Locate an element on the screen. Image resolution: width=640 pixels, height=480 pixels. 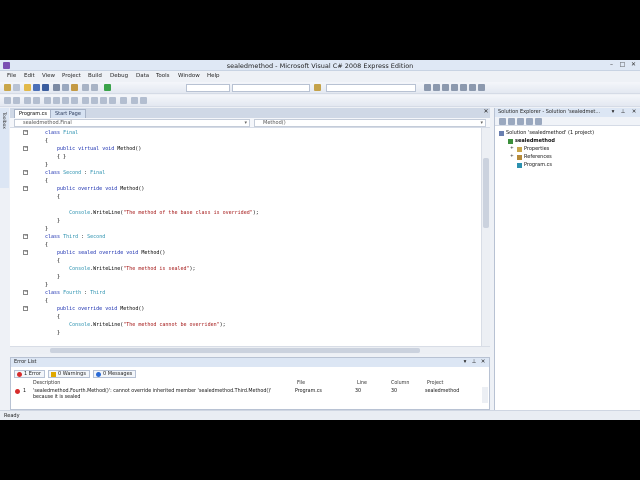
object-browser-icon is located at coordinates (445, 87).